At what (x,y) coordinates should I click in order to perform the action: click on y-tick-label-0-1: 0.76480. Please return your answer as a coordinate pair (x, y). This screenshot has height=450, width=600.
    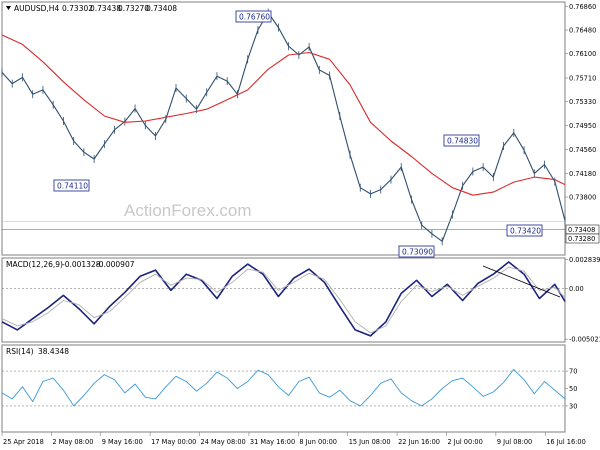
    Looking at the image, I should click on (582, 31).